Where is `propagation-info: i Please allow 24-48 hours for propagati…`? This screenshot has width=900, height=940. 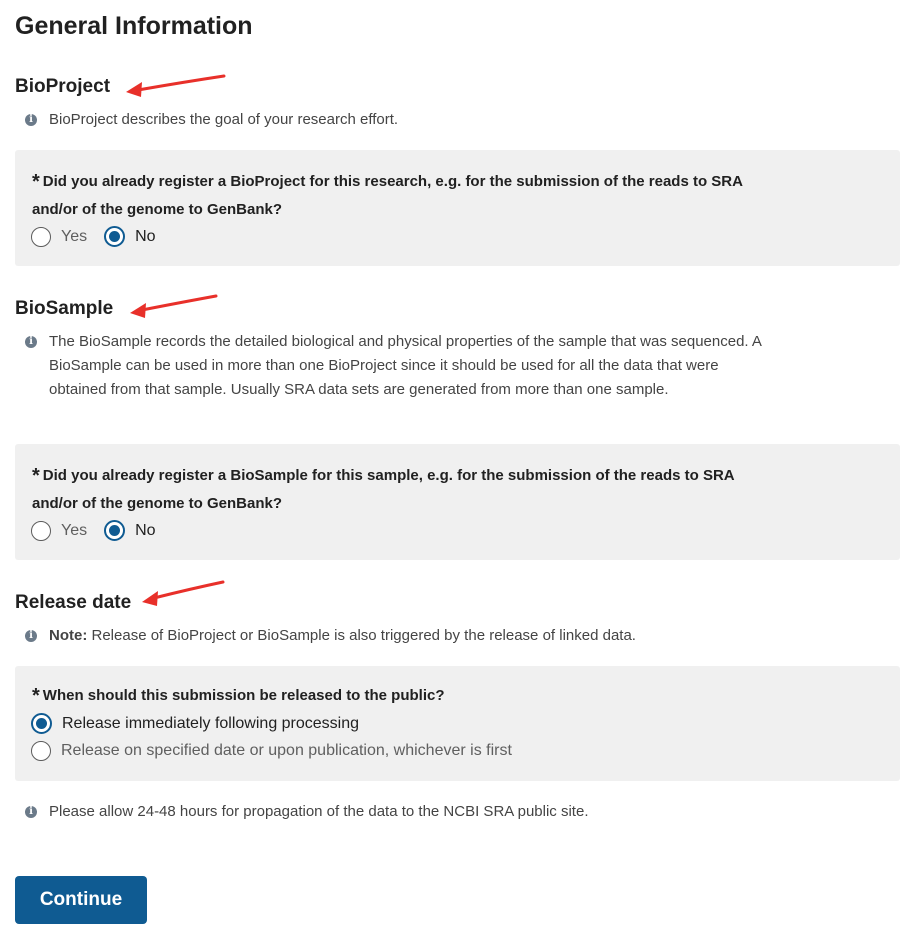 propagation-info: i Please allow 24-48 hours for propagati… is located at coordinates (435, 812).